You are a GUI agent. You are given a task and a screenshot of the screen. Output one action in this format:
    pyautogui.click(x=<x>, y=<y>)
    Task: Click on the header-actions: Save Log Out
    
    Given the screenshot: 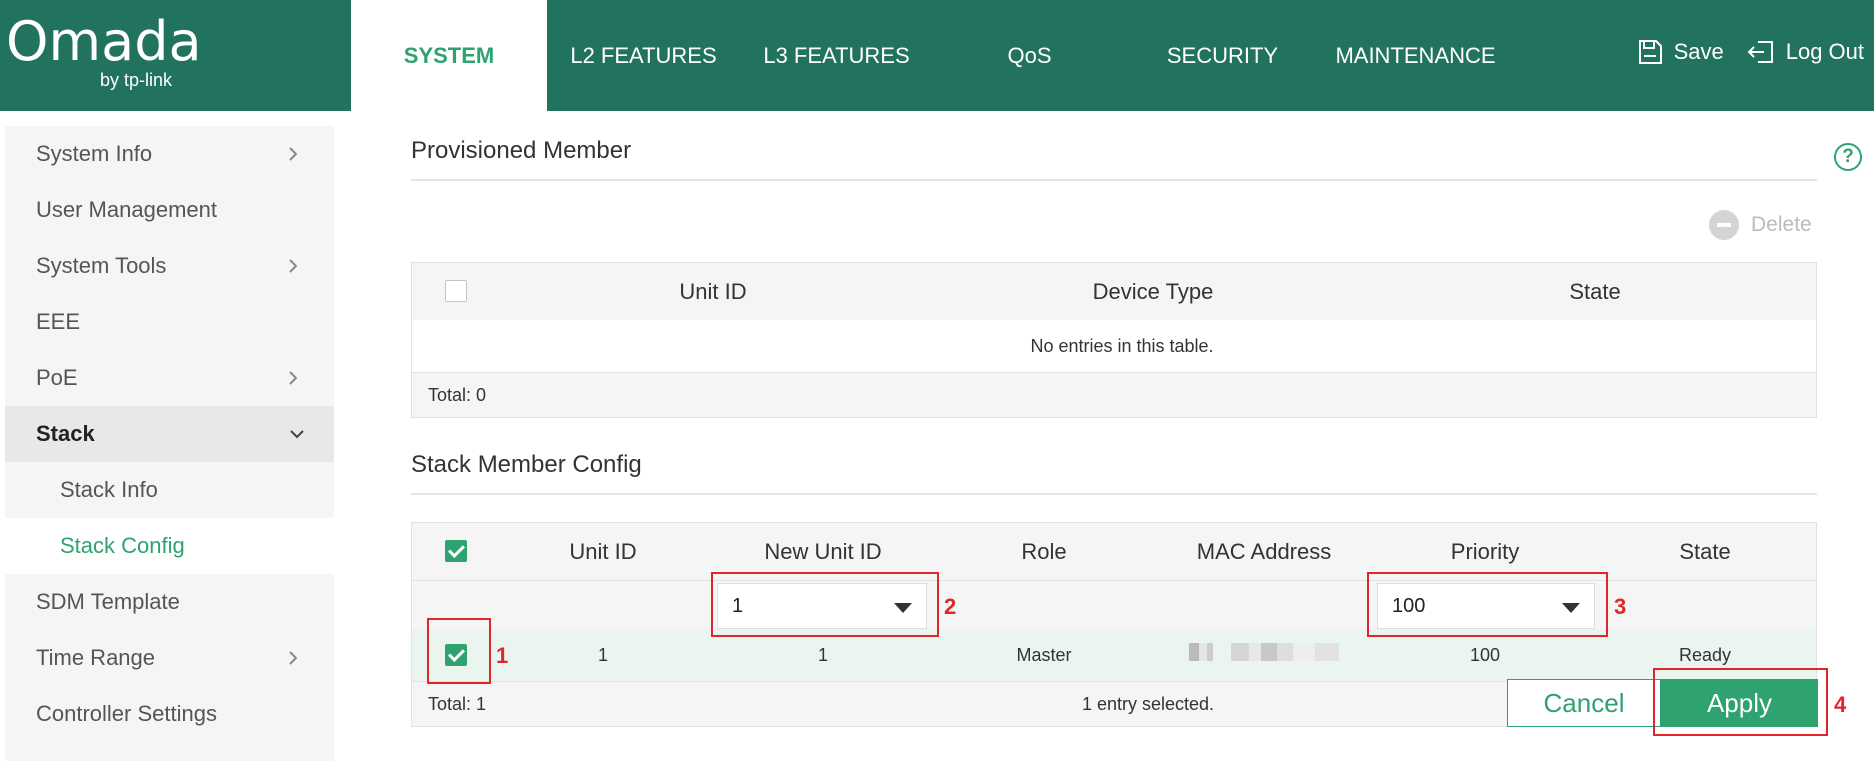 What is the action you would take?
    pyautogui.click(x=1750, y=52)
    